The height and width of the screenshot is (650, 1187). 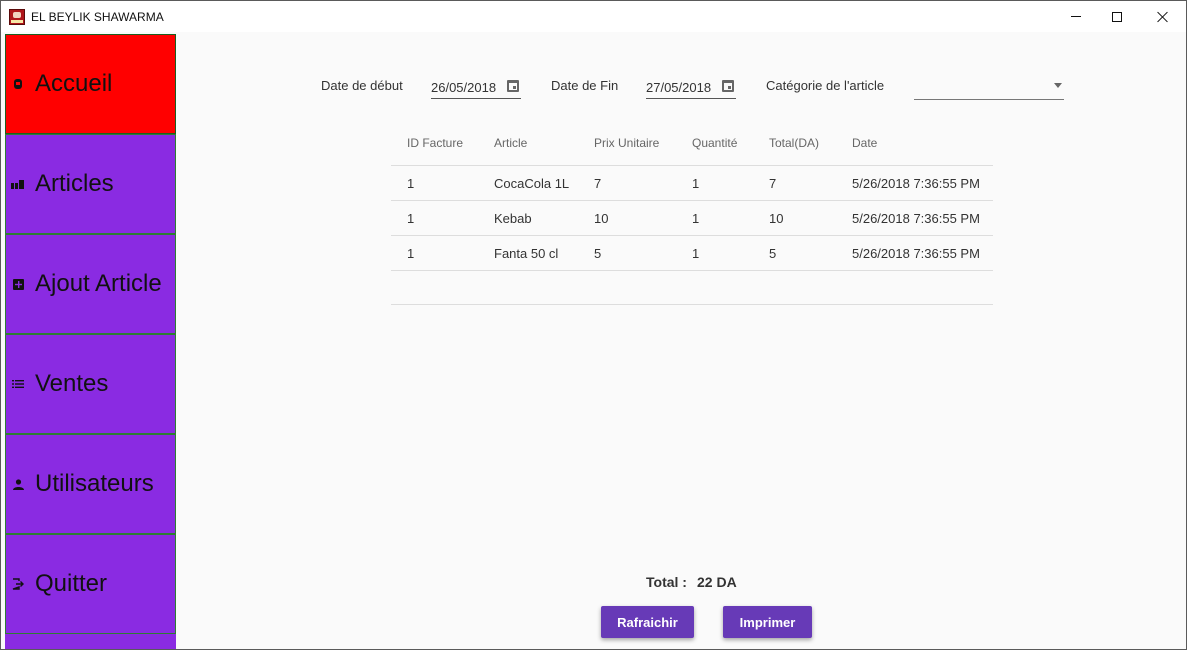 I want to click on start-date-value: 26/05/2018, so click(x=464, y=87).